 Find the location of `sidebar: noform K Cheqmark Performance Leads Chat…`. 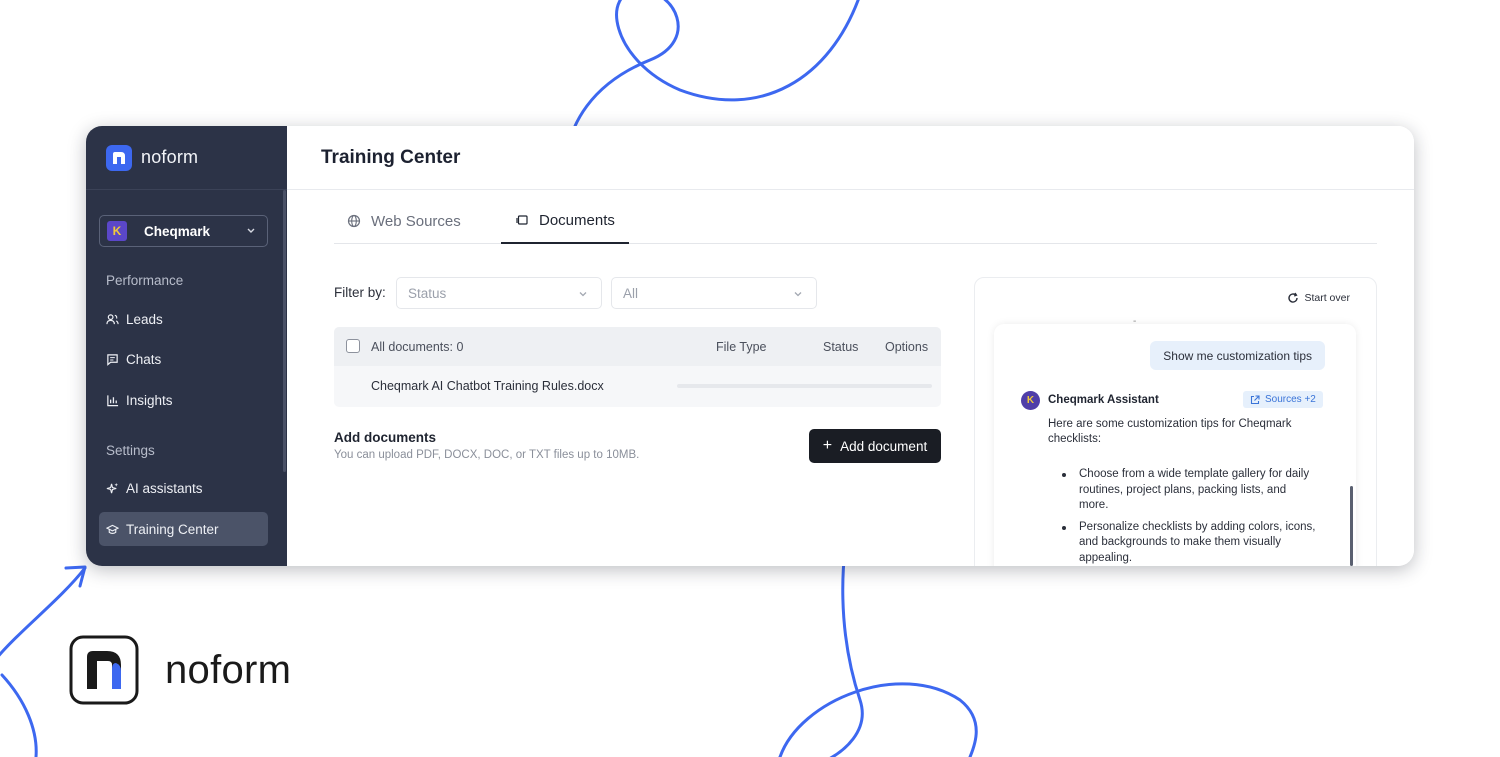

sidebar: noform K Cheqmark Performance Leads Chat… is located at coordinates (186, 346).